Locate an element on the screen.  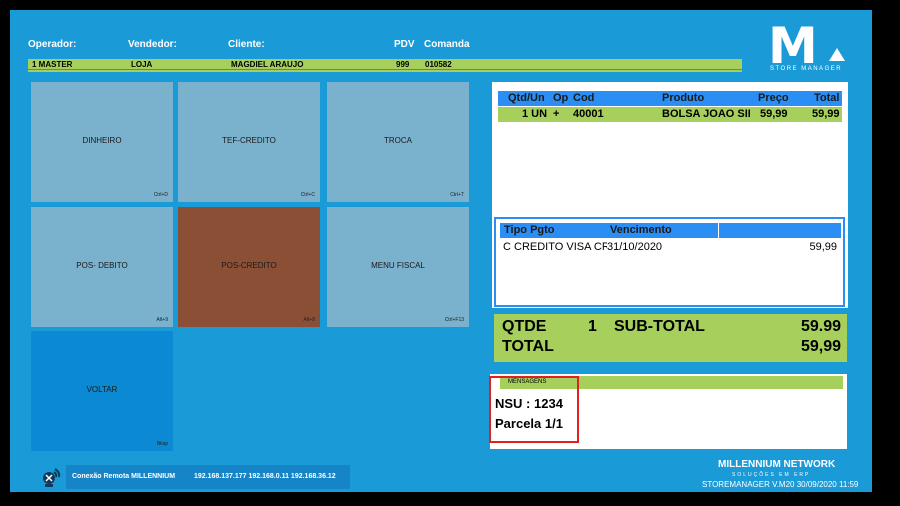
operador-value: 1 MASTER is located at coordinates (52, 64).